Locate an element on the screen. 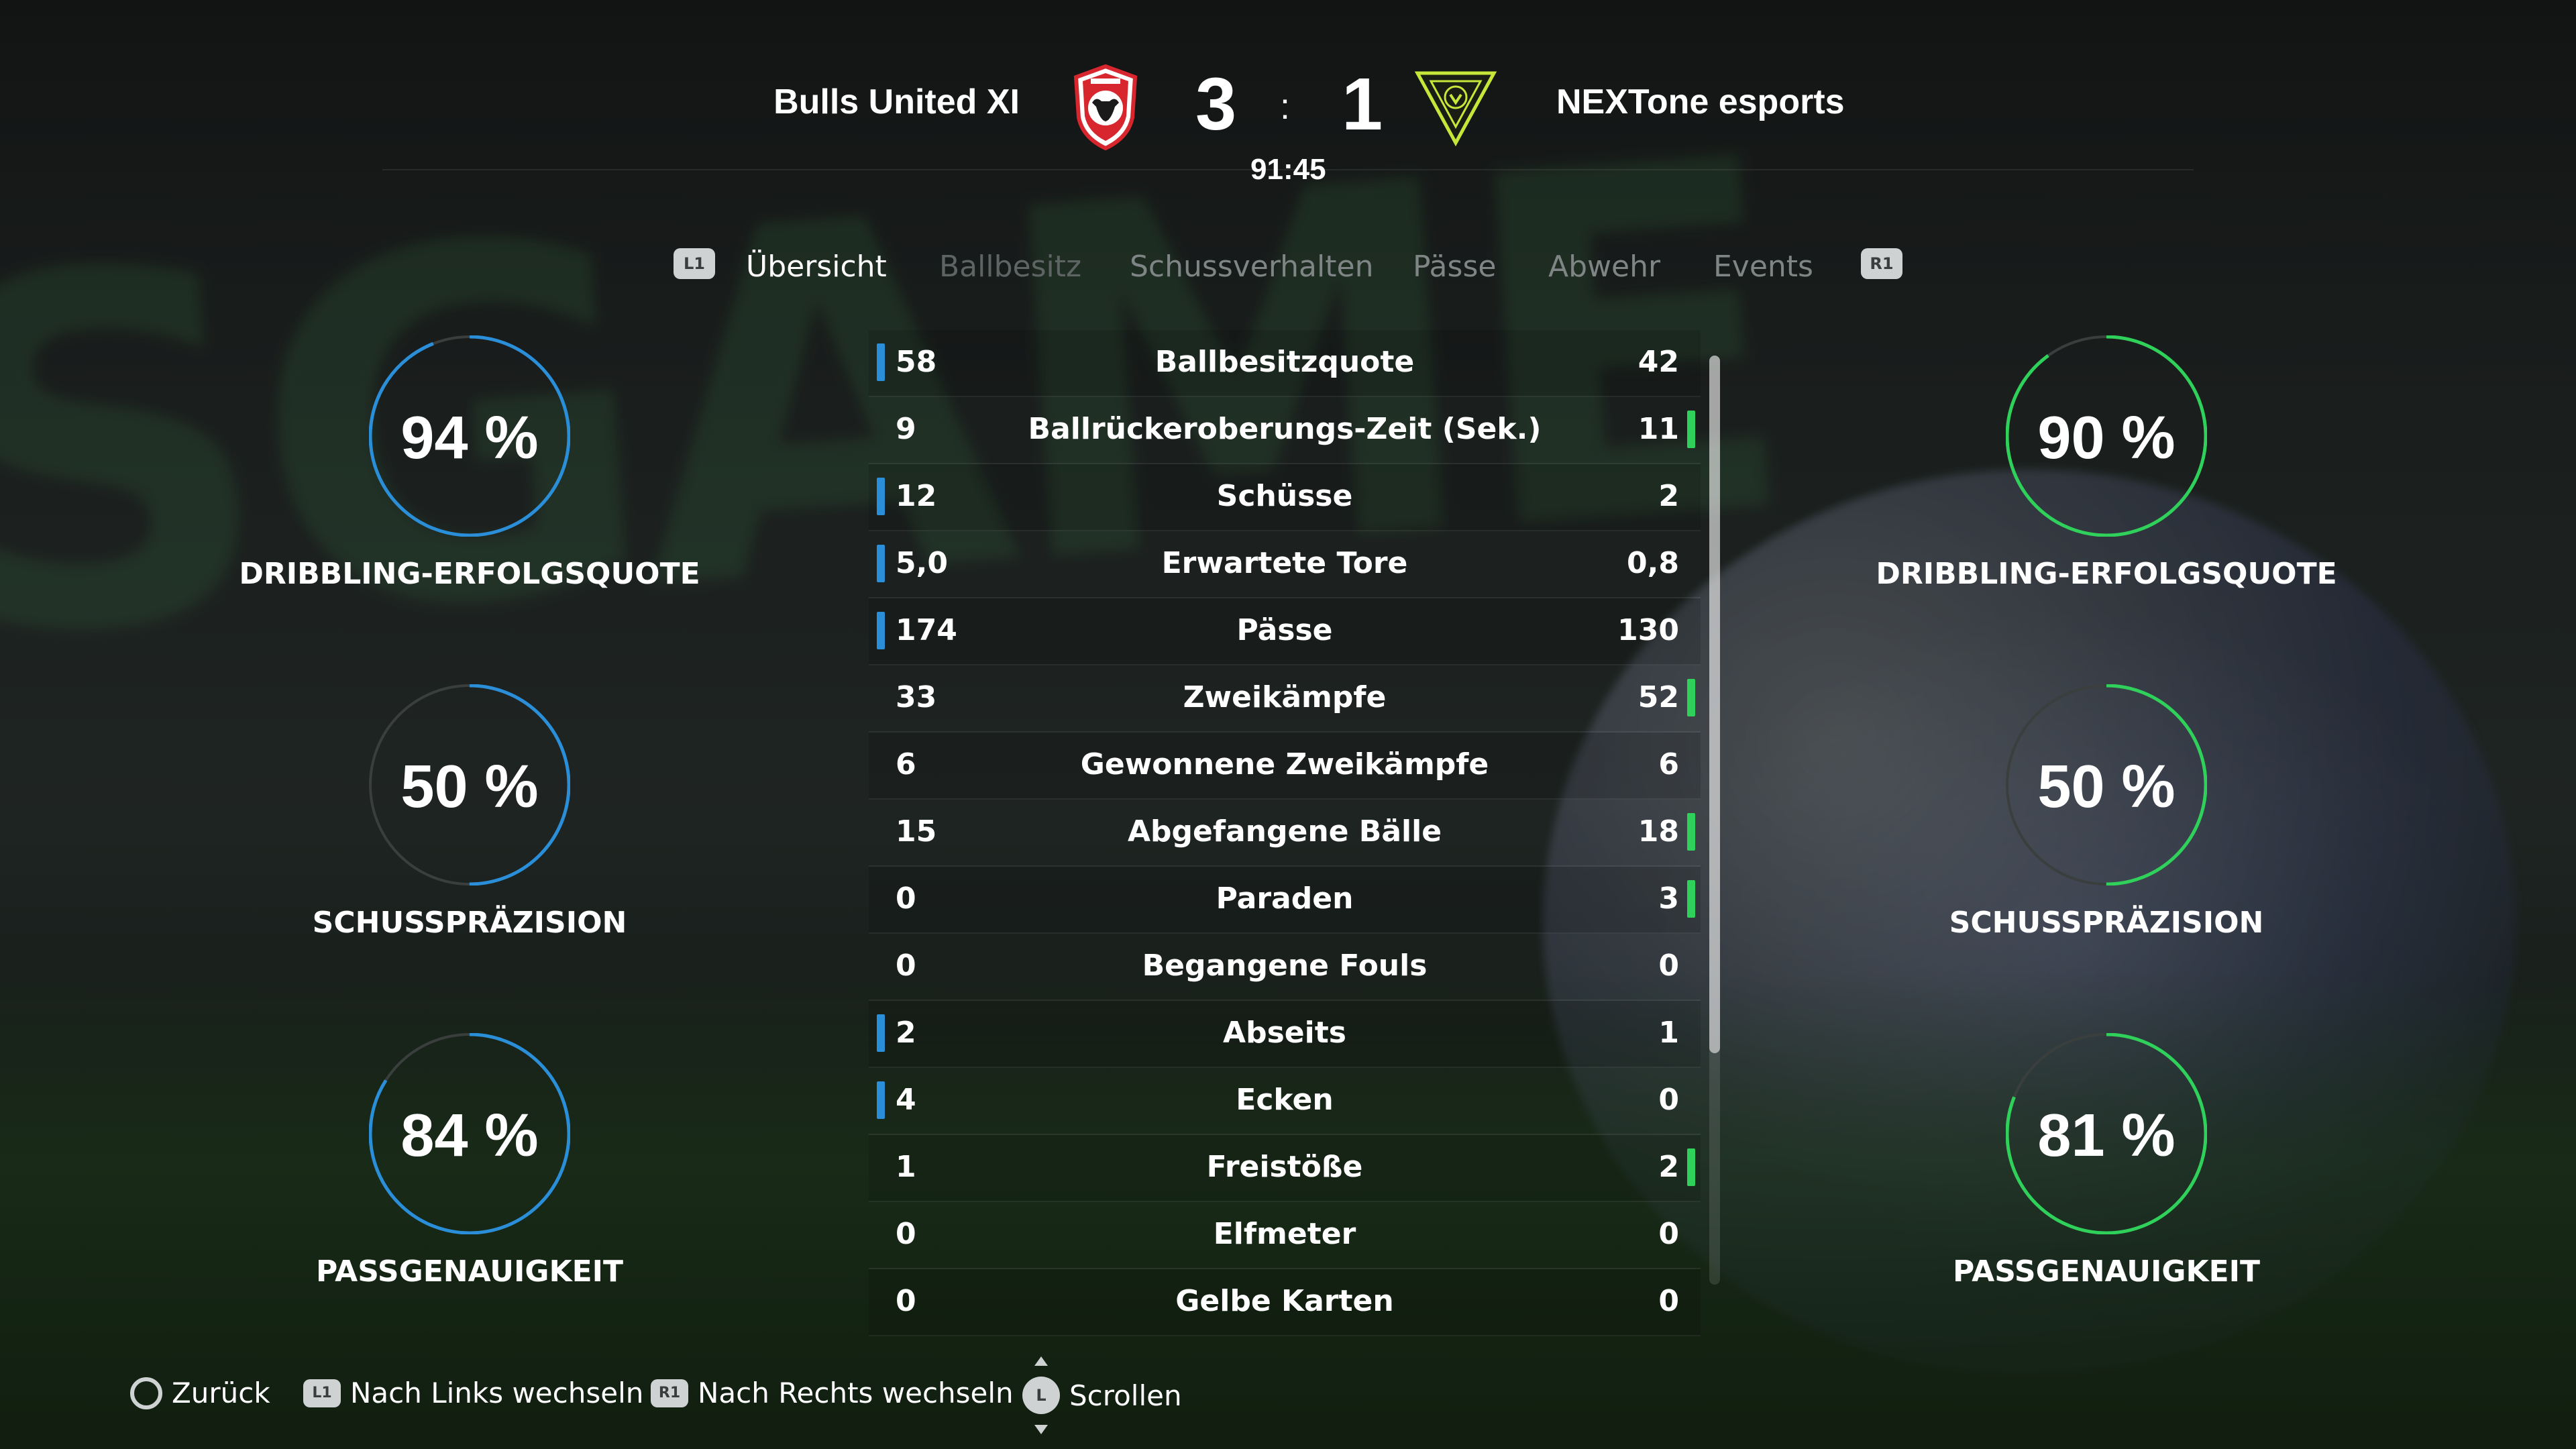 The width and height of the screenshot is (2576, 1449). stat-row: Abgefangene Bälle 15 18 is located at coordinates (1285, 833).